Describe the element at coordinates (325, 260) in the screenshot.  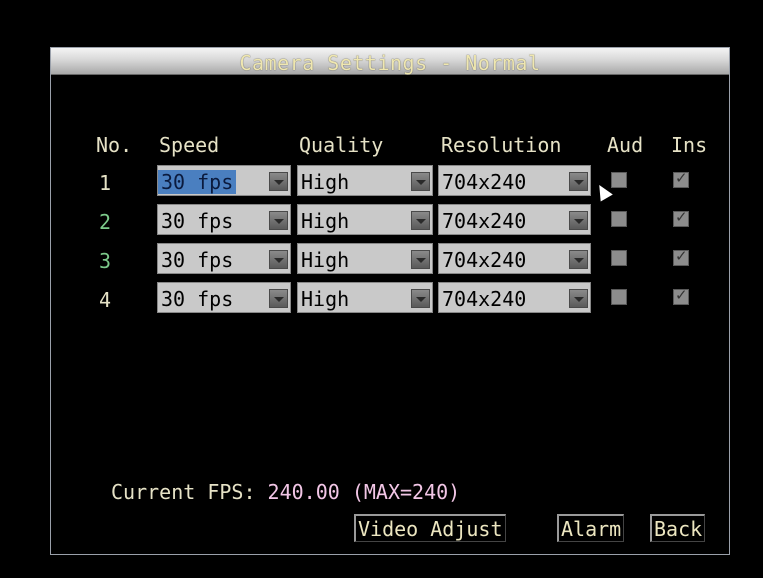
I see `row-3-quality-value: High` at that location.